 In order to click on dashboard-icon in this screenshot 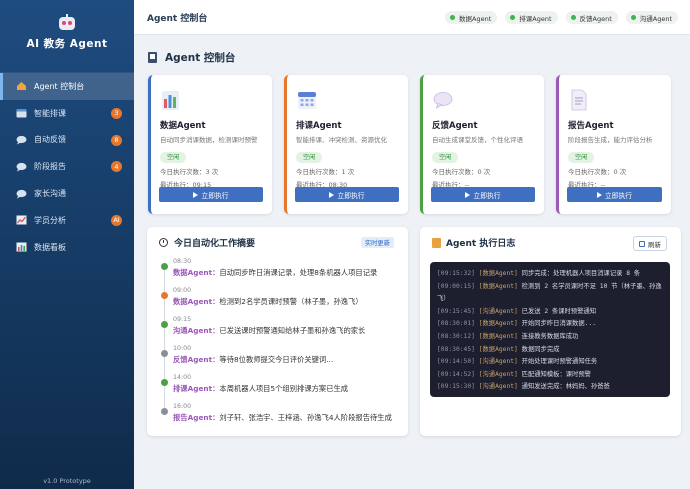, I will do `click(152, 57)`.